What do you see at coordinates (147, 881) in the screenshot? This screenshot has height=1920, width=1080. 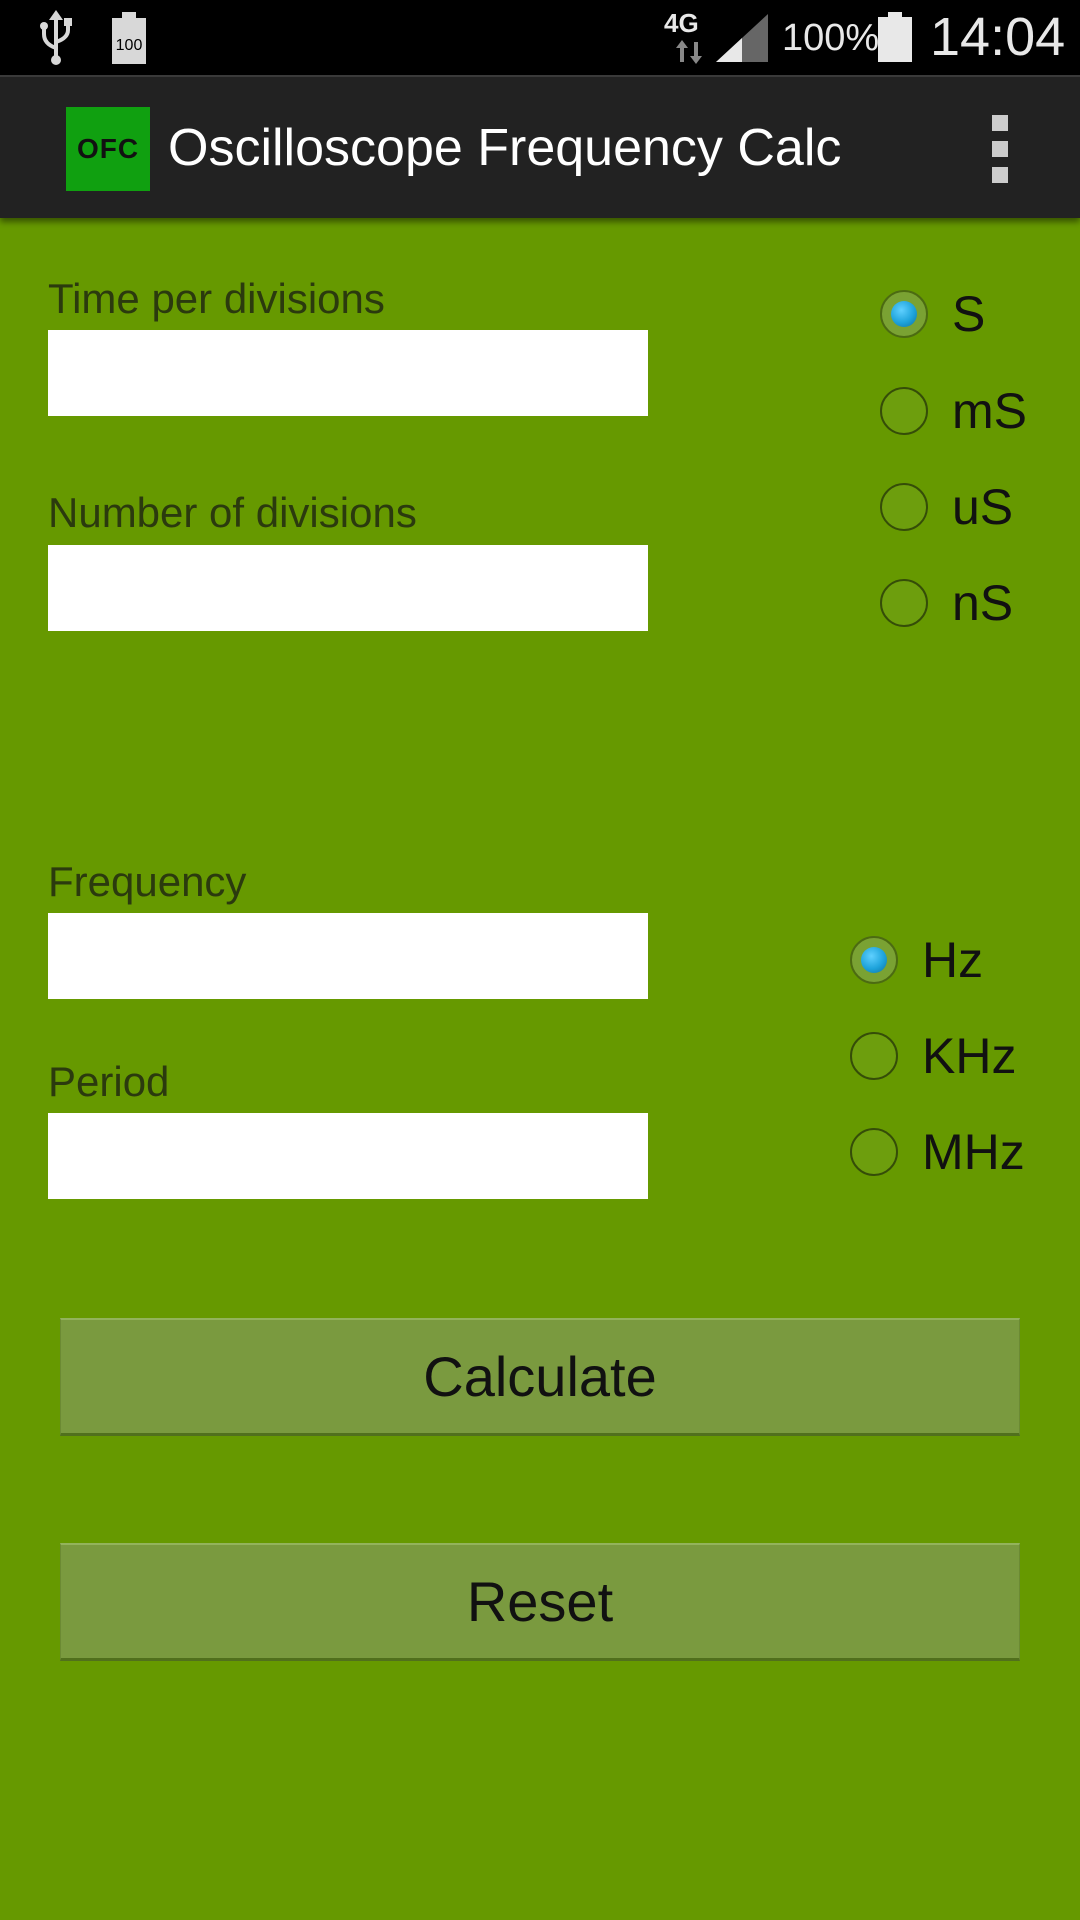 I see `frequency-label: Frequency` at bounding box center [147, 881].